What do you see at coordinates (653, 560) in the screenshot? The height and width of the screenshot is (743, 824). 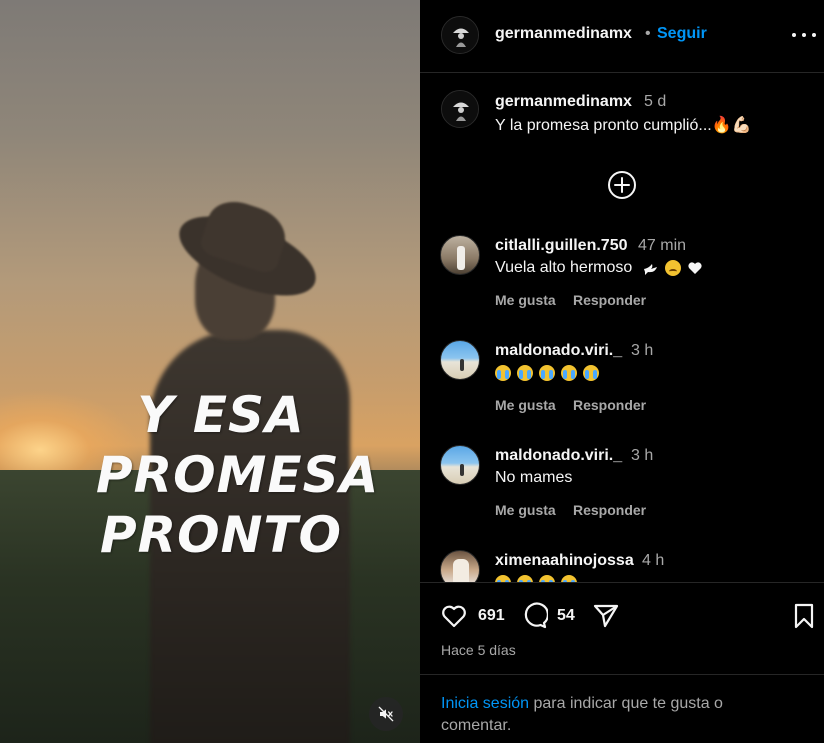 I see `comment-time: 4 h` at bounding box center [653, 560].